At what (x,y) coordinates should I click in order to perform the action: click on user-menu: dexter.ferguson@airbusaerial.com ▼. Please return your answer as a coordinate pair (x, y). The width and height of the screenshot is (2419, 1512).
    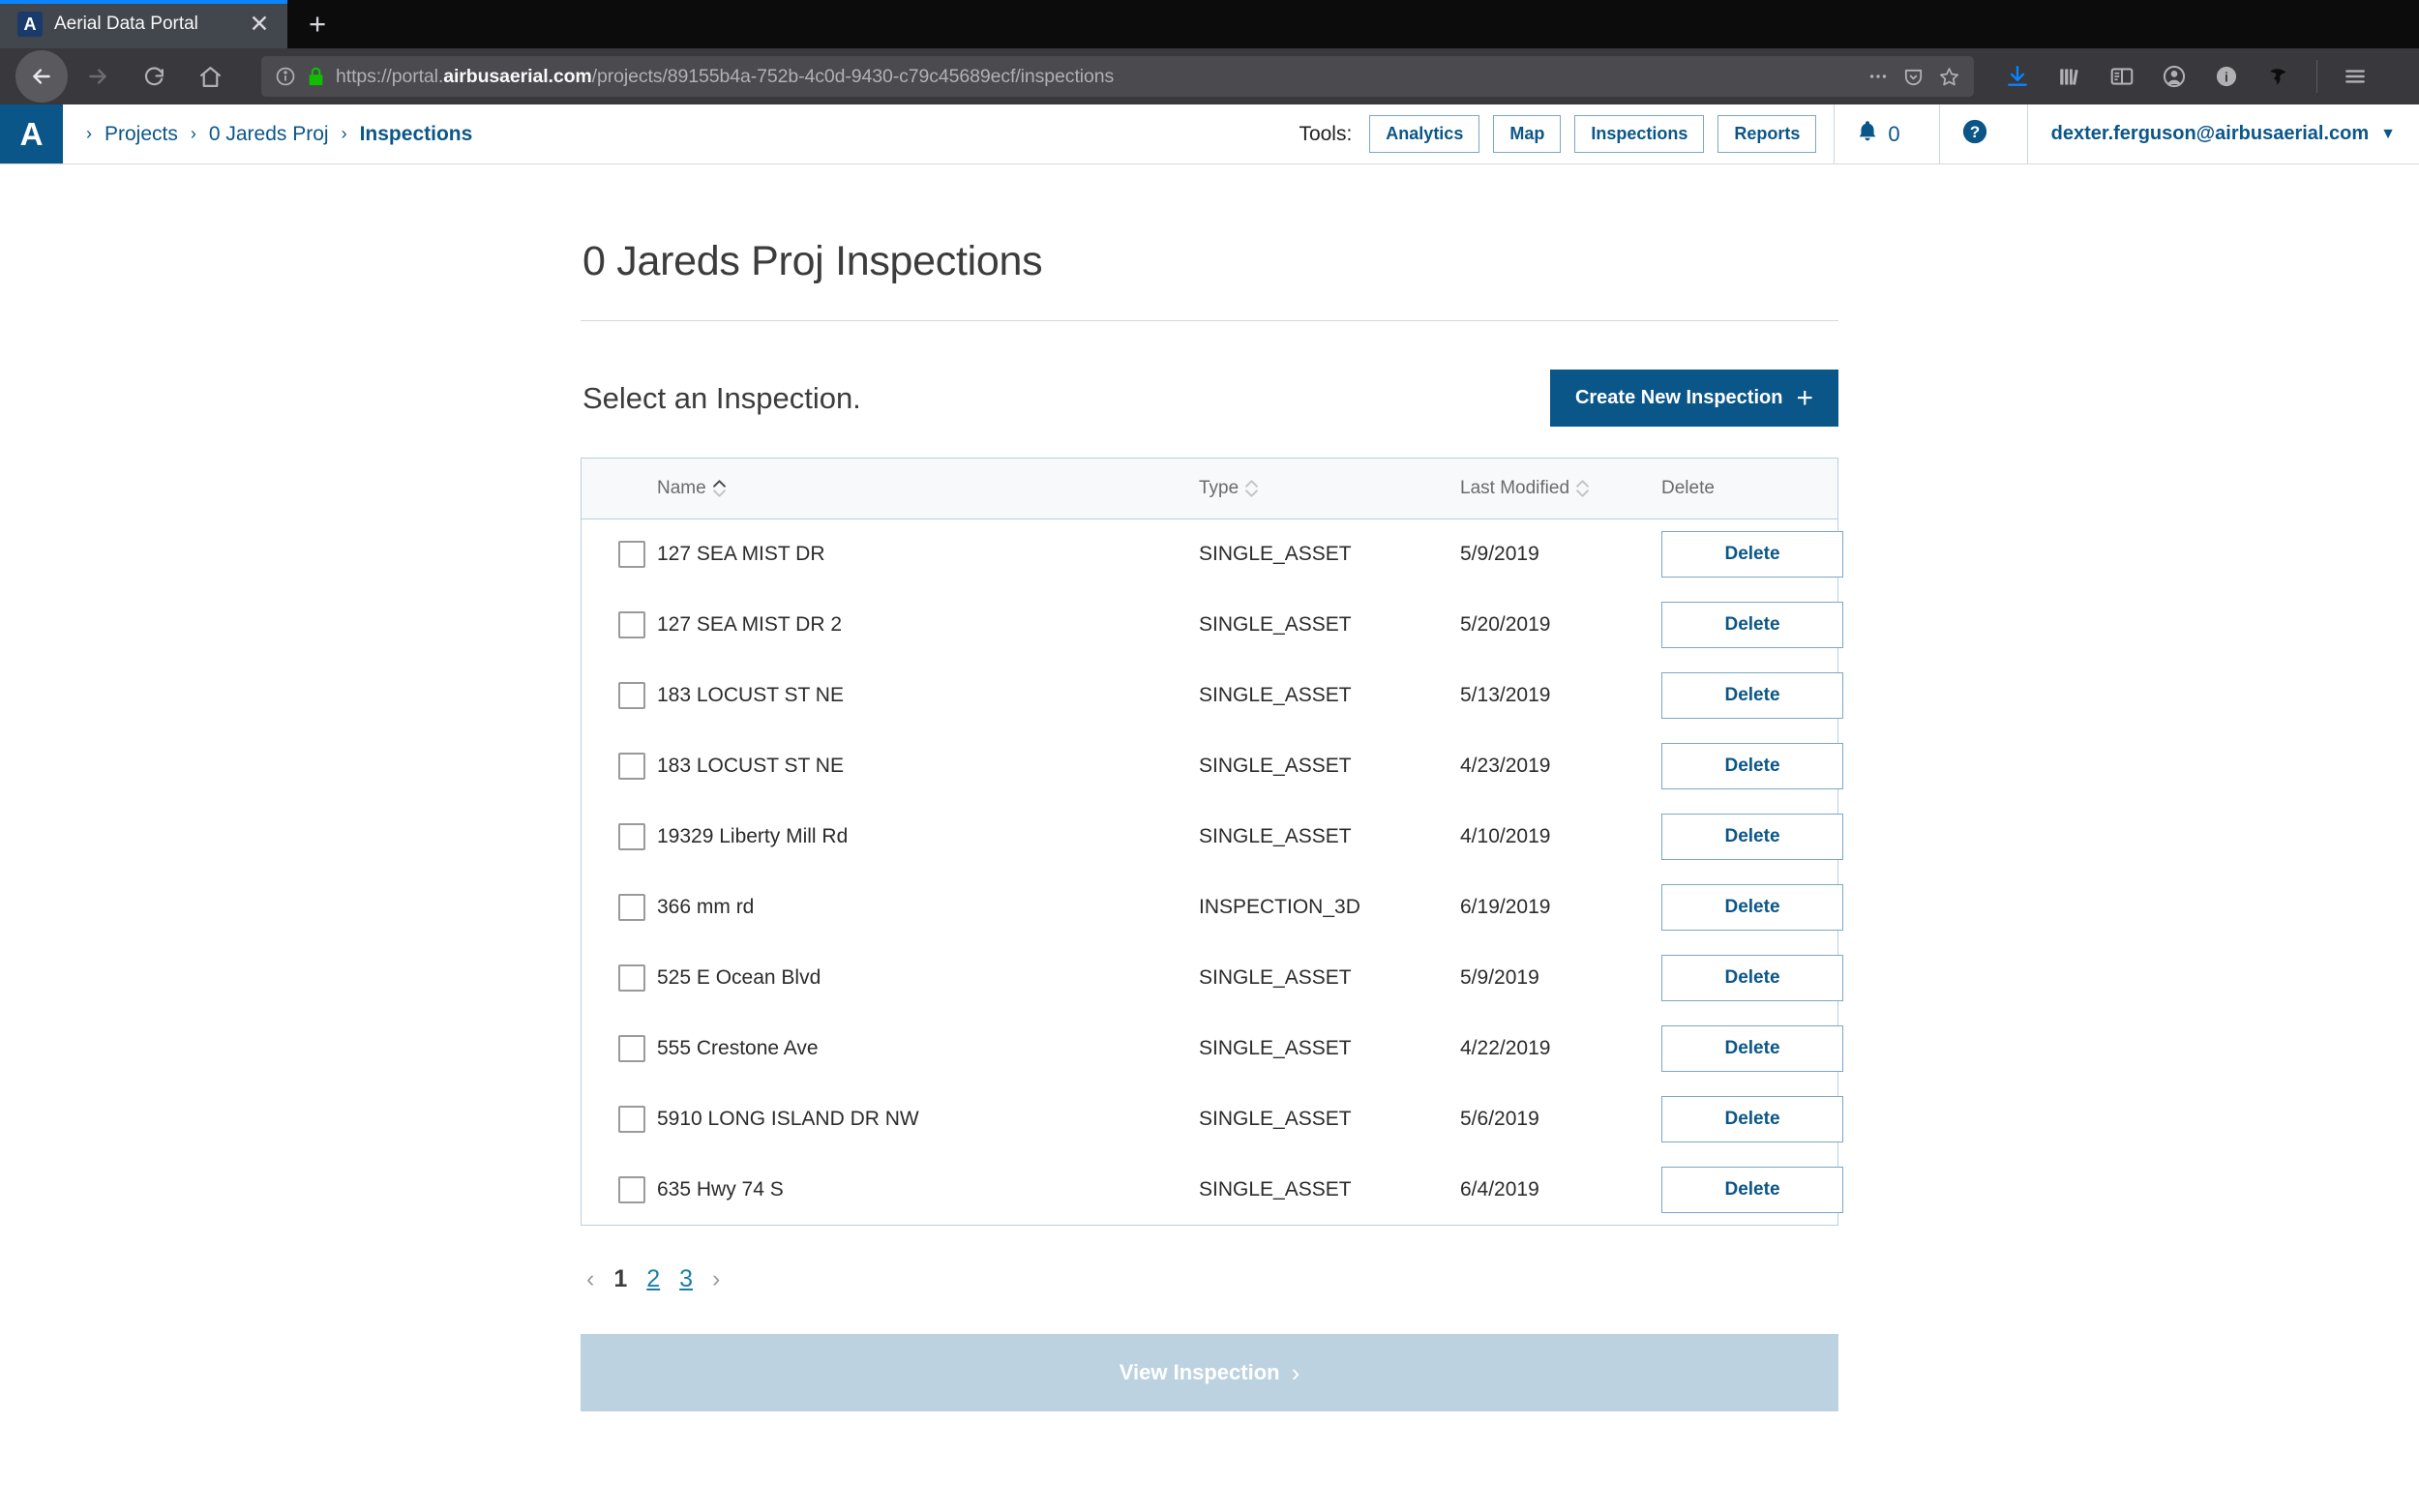
    Looking at the image, I should click on (2223, 133).